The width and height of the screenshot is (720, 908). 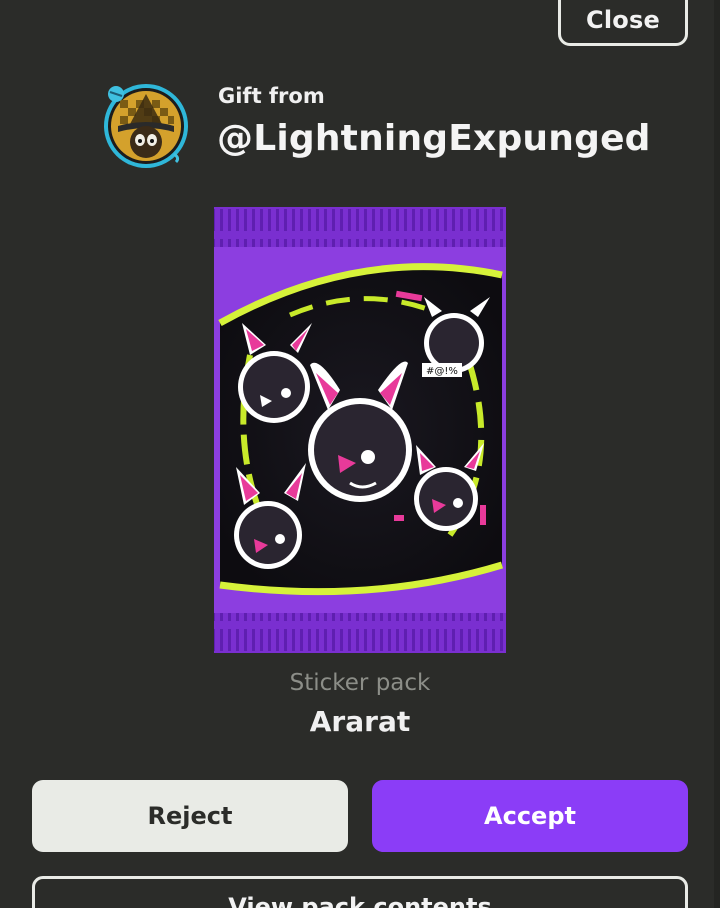 What do you see at coordinates (434, 138) in the screenshot?
I see `sender-username: @LightningExpunged` at bounding box center [434, 138].